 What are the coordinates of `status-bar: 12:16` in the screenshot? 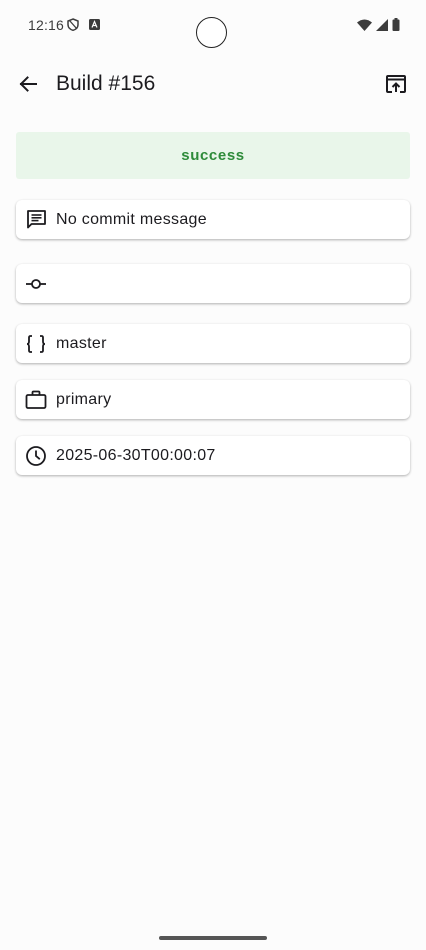 It's located at (213, 25).